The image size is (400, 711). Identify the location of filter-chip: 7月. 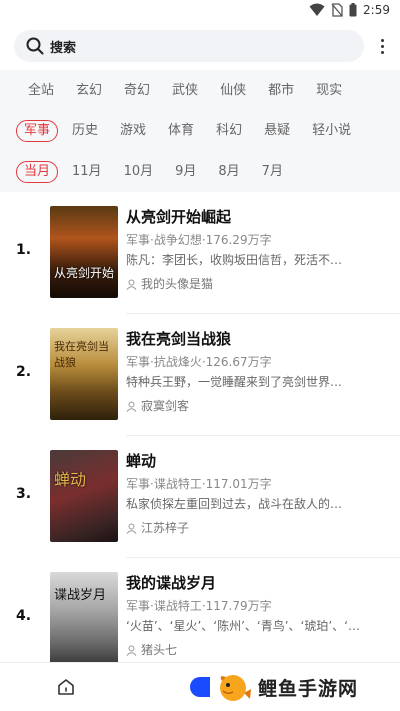
(272, 172).